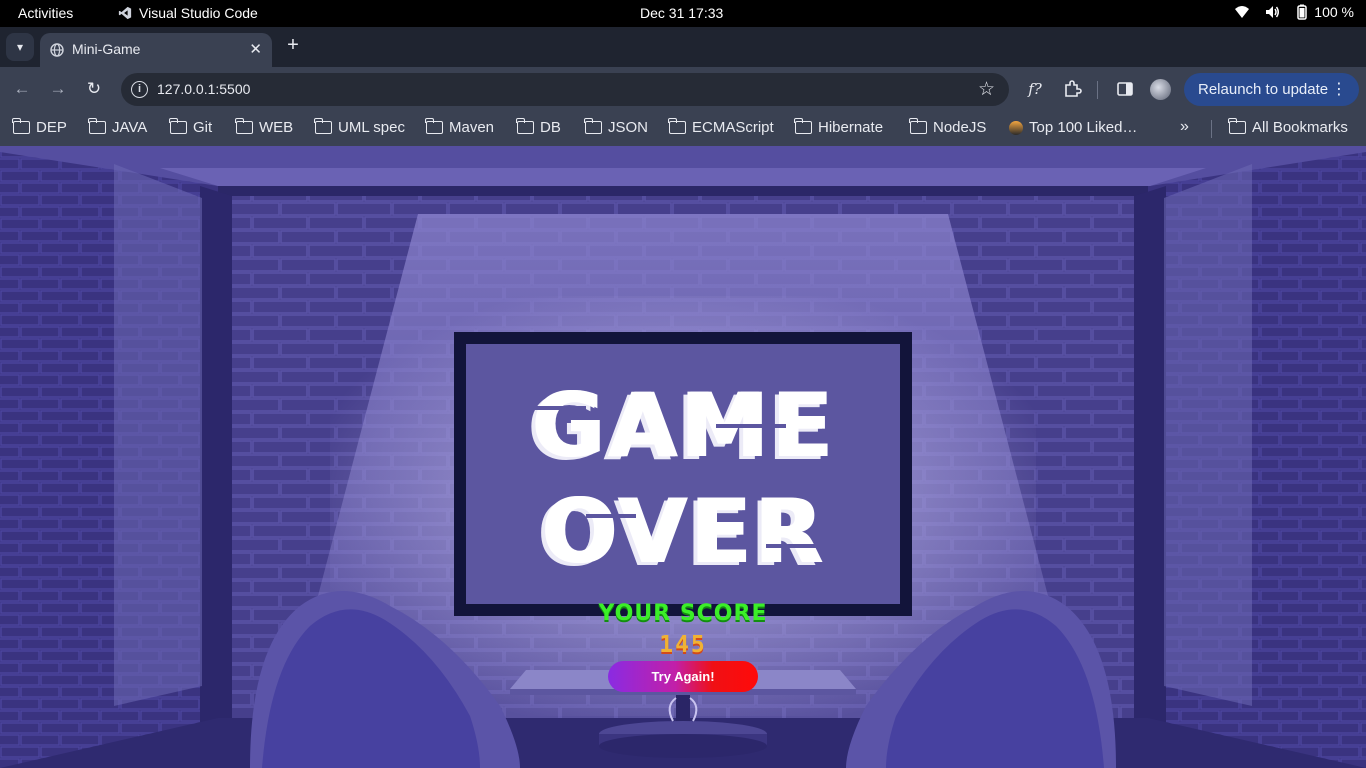 The height and width of the screenshot is (768, 1366). Describe the element at coordinates (986, 89) in the screenshot. I see `star-icon: ☆` at that location.